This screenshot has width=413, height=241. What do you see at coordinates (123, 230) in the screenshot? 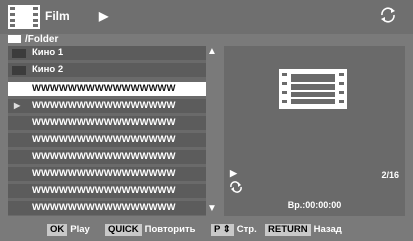
I see `quick-key: QUICK` at bounding box center [123, 230].